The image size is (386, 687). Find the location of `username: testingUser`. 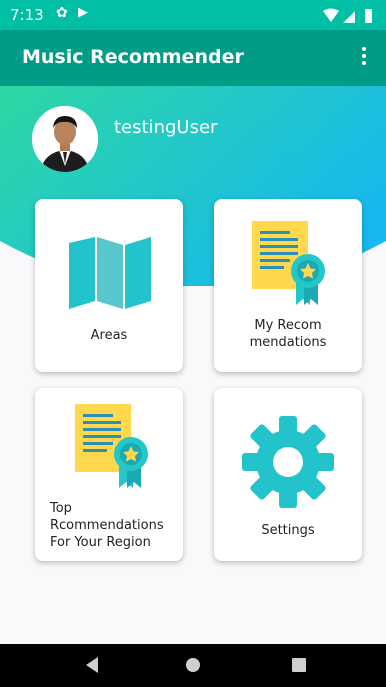

username: testingUser is located at coordinates (166, 127).